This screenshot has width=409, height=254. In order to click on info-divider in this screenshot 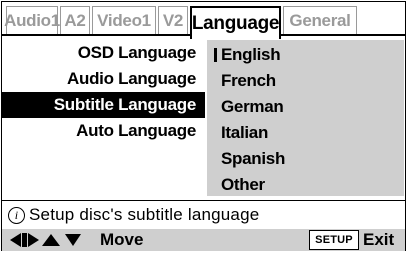, I will do `click(203, 200)`.